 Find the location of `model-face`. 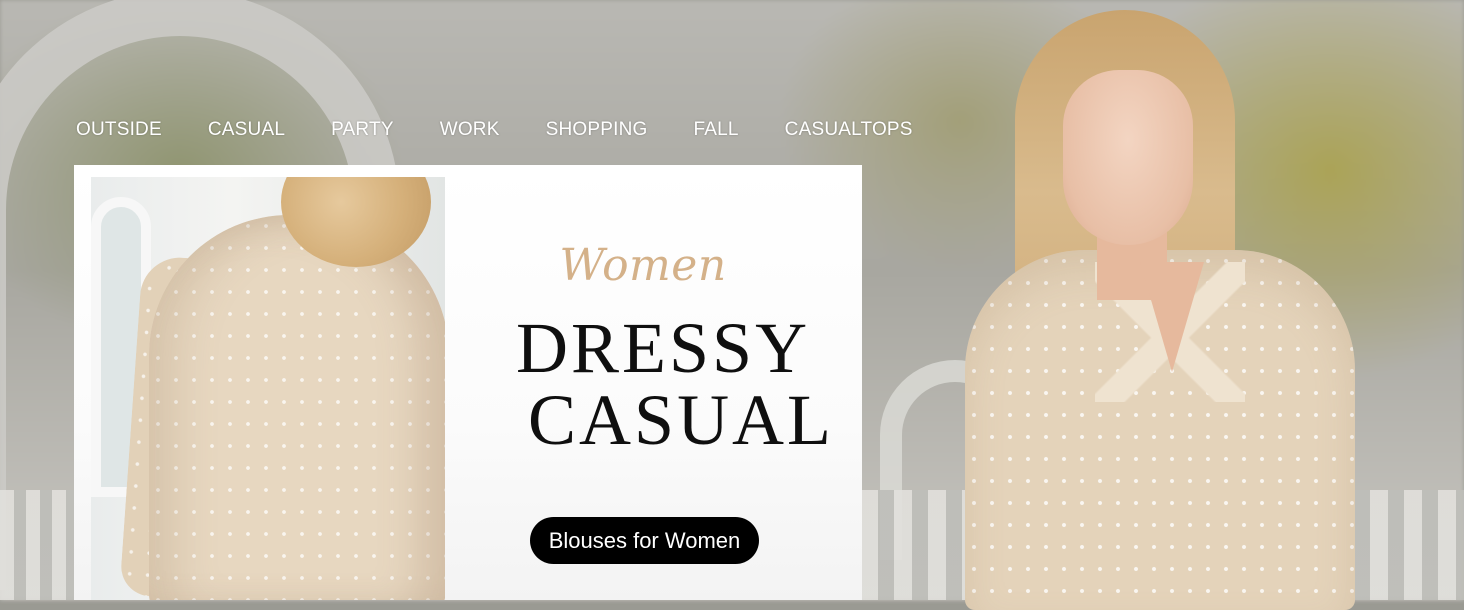

model-face is located at coordinates (1128, 157).